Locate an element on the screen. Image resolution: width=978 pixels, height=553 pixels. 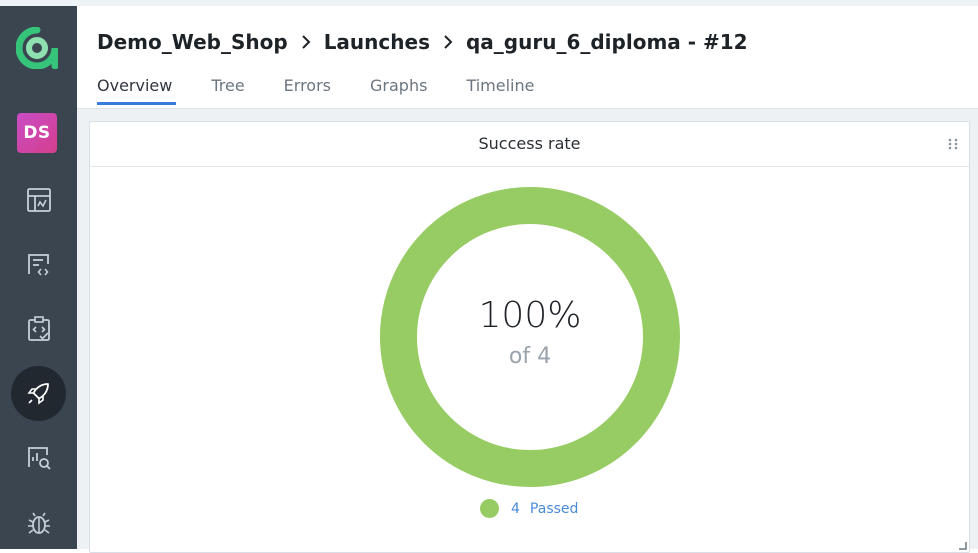
defects-icon is located at coordinates (38, 523).